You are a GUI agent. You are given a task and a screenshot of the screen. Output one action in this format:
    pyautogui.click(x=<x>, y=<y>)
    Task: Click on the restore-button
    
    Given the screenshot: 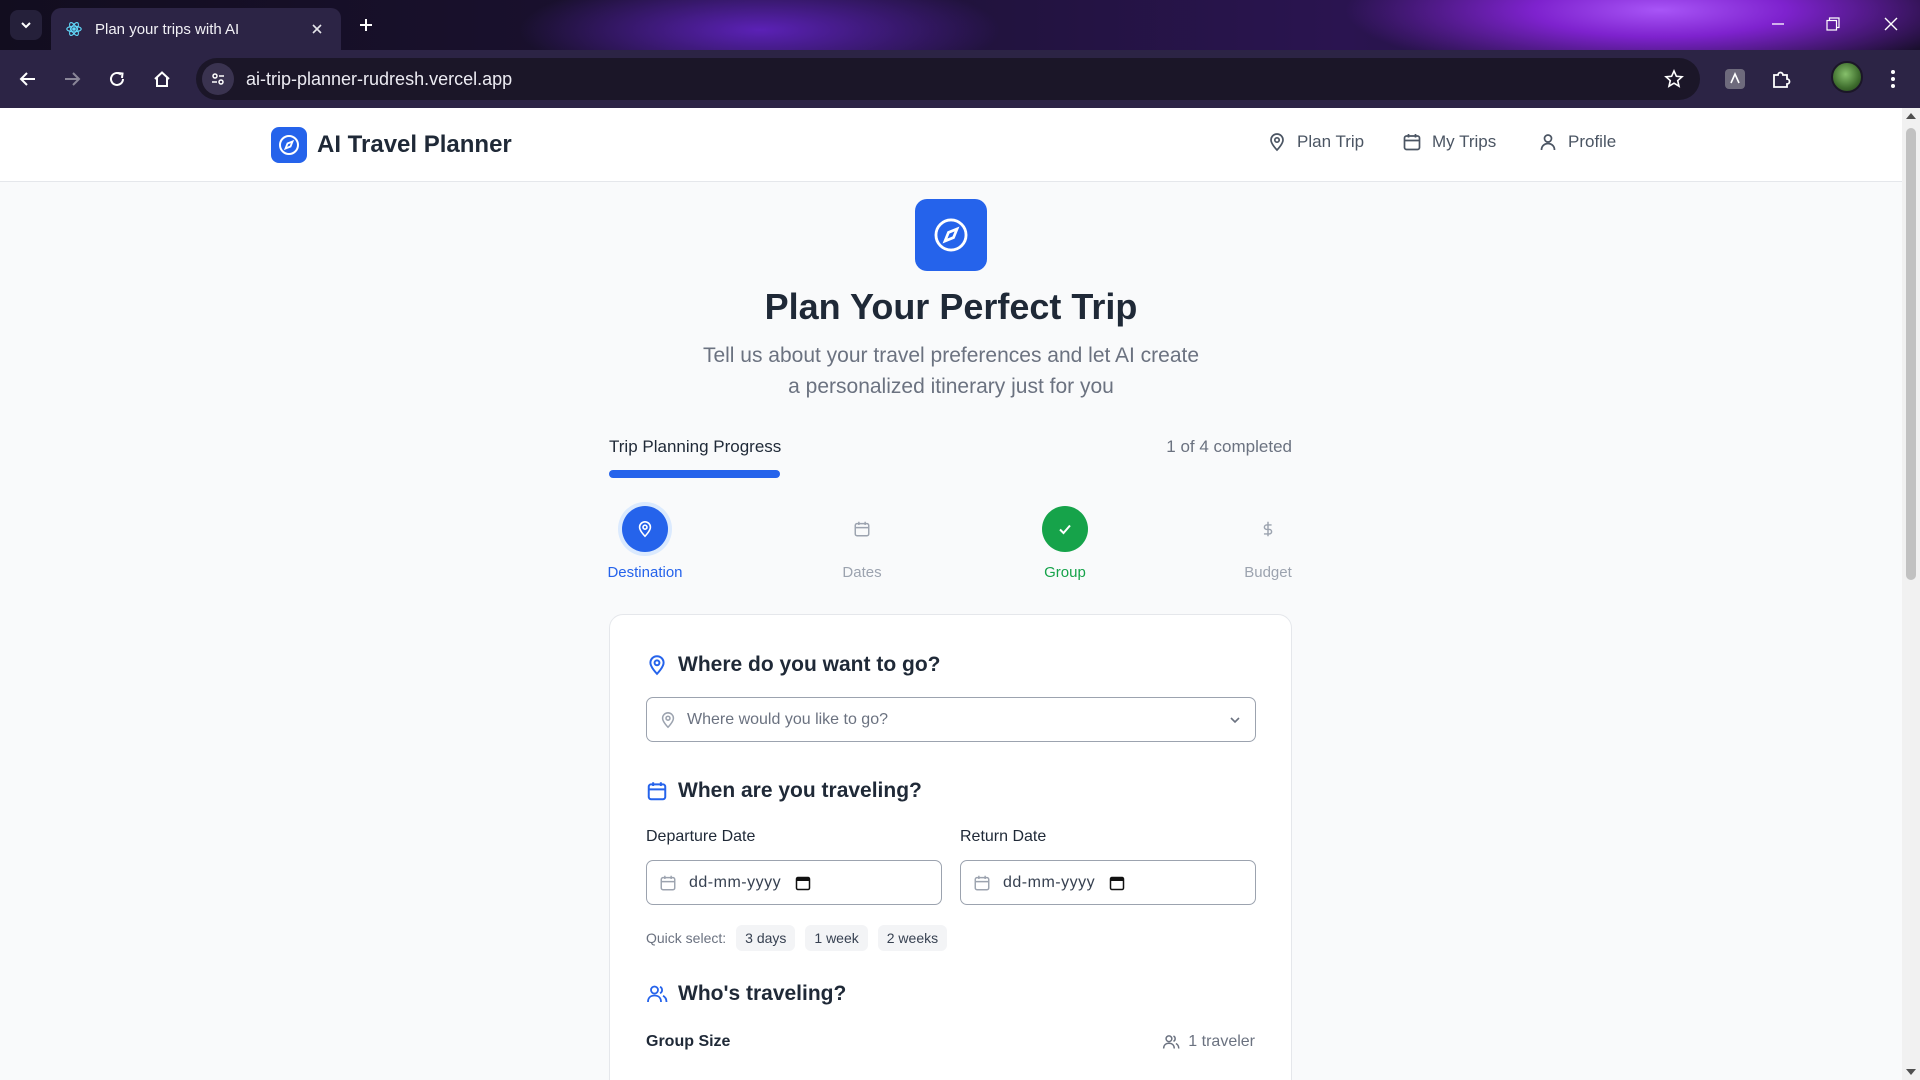 What is the action you would take?
    pyautogui.click(x=1833, y=24)
    